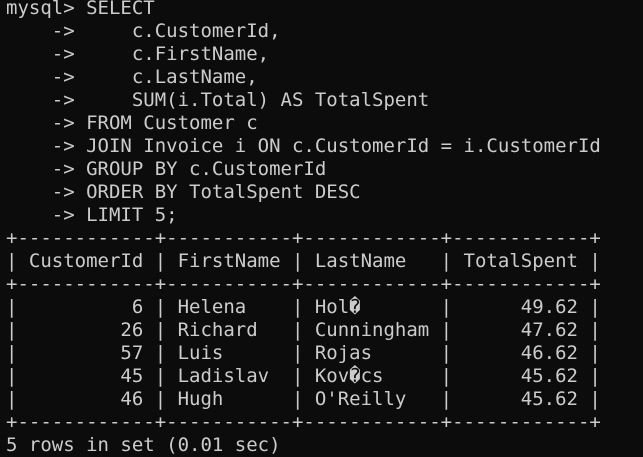 This screenshot has width=643, height=457. What do you see at coordinates (183, 192) in the screenshot?
I see `query-line-order-by: -> ORDER BY TotalSpent DESC` at bounding box center [183, 192].